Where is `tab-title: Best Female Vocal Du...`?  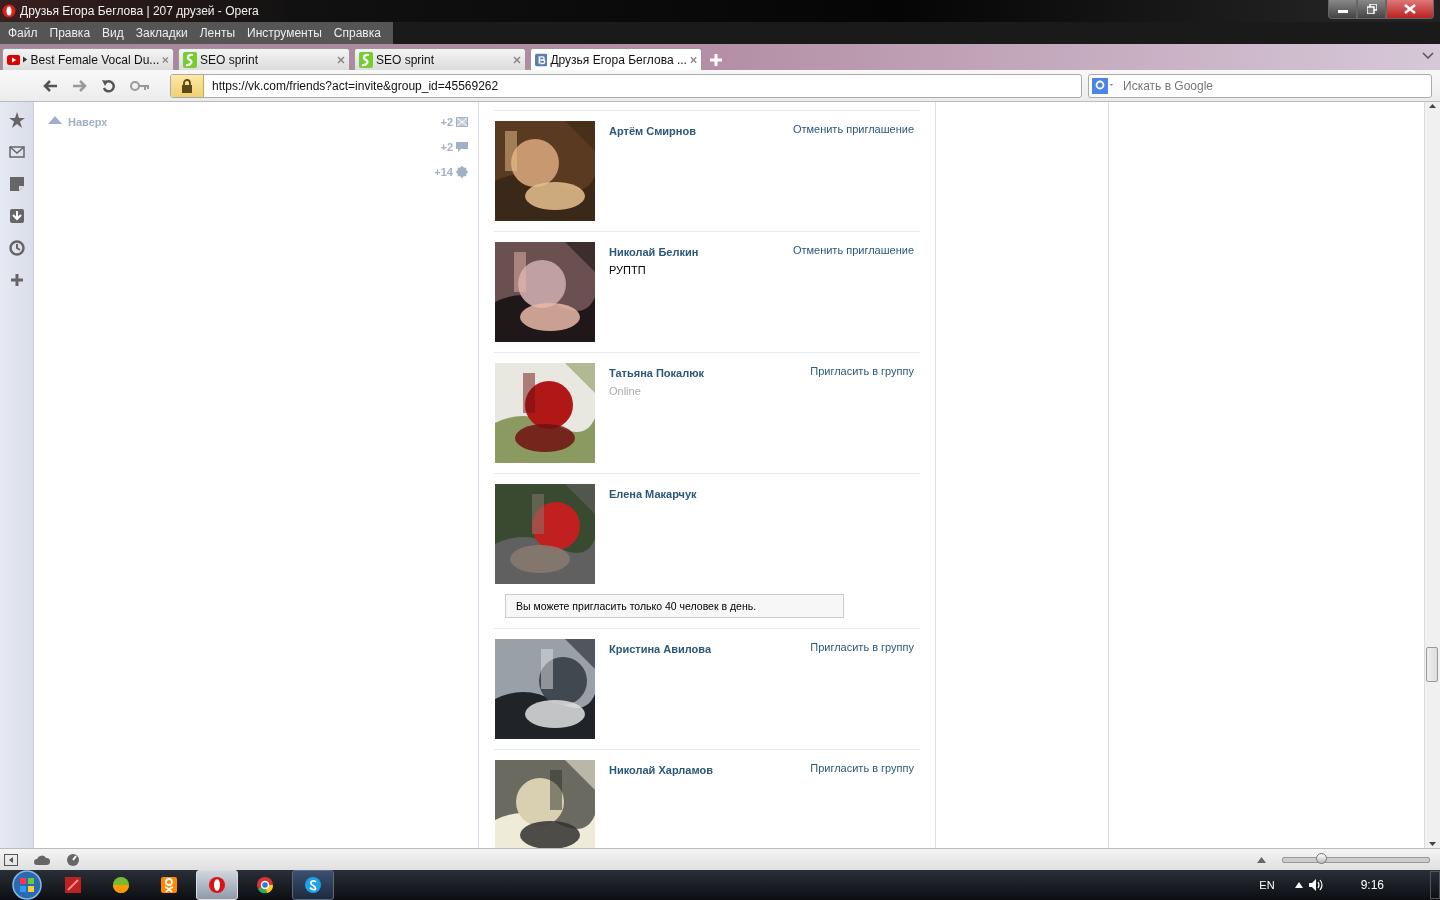 tab-title: Best Female Vocal Du... is located at coordinates (95, 59).